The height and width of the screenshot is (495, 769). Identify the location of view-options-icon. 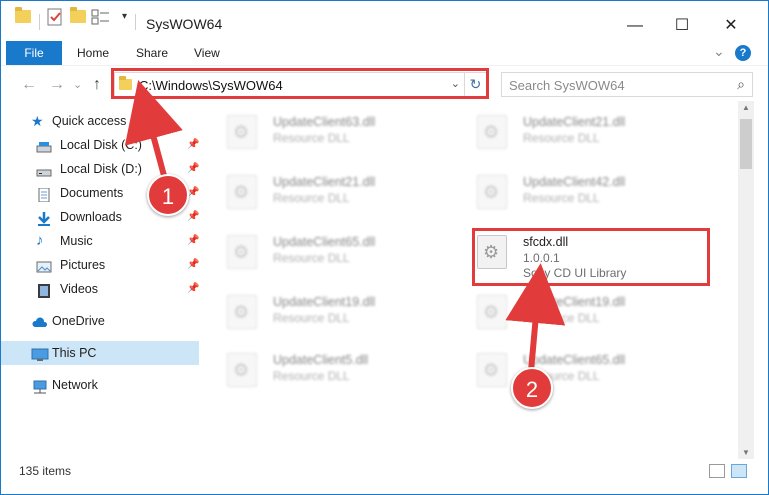
(101, 17).